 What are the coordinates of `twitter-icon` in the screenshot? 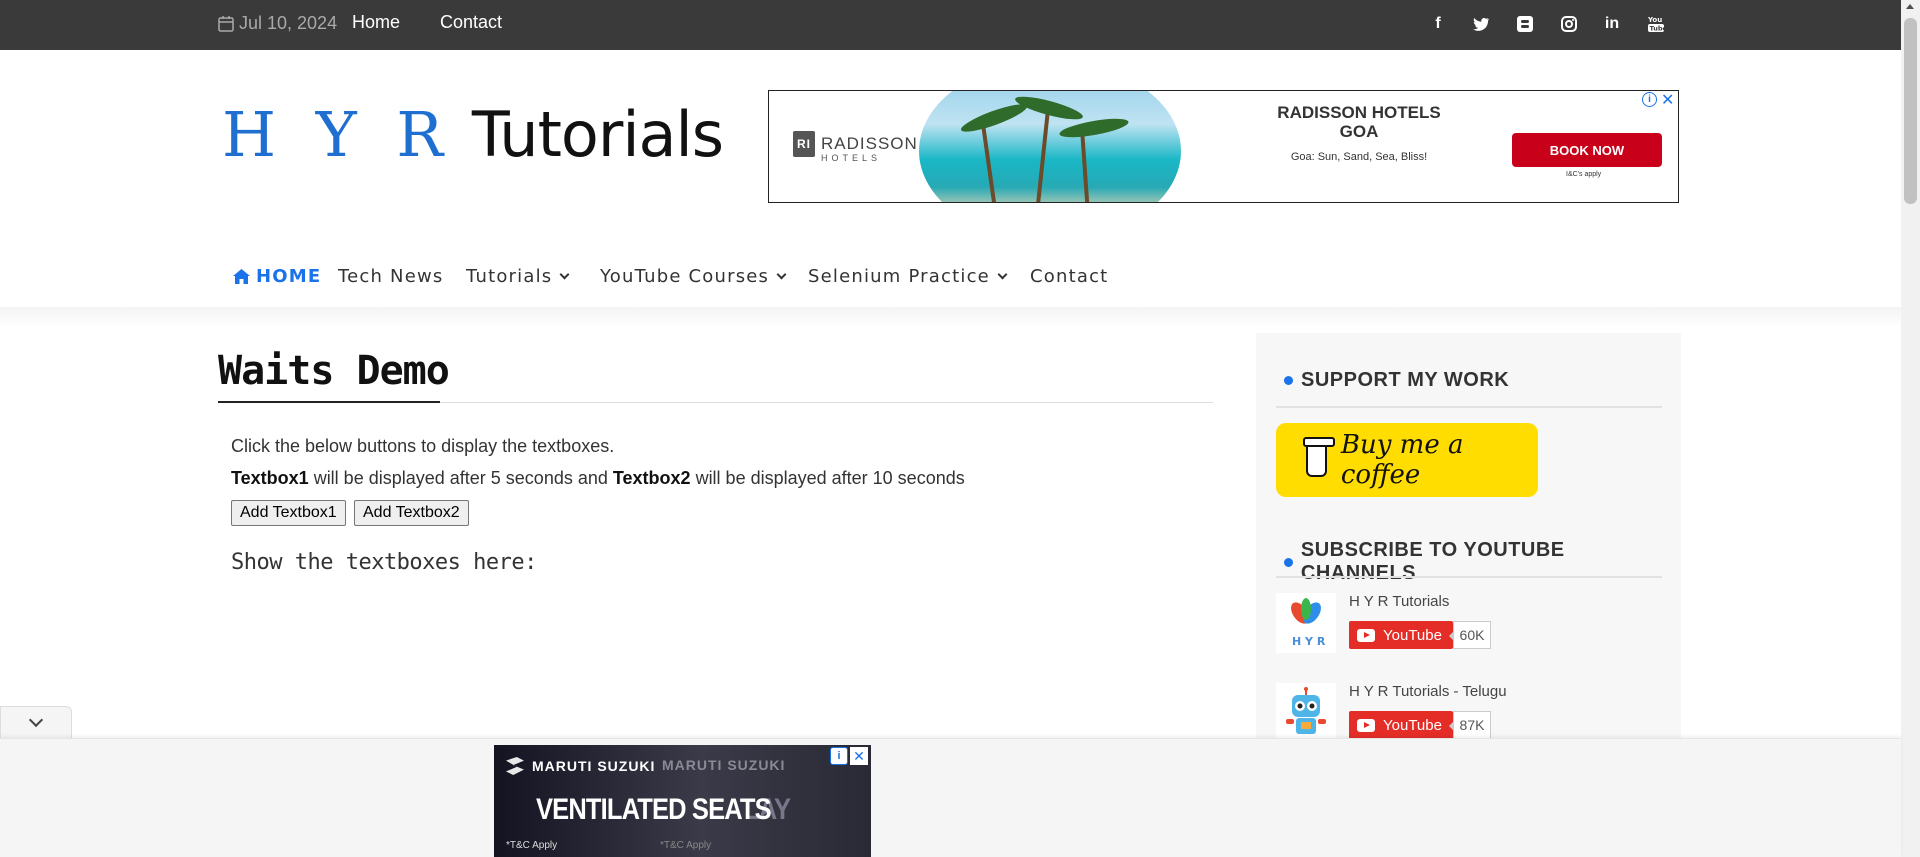 It's located at (1481, 24).